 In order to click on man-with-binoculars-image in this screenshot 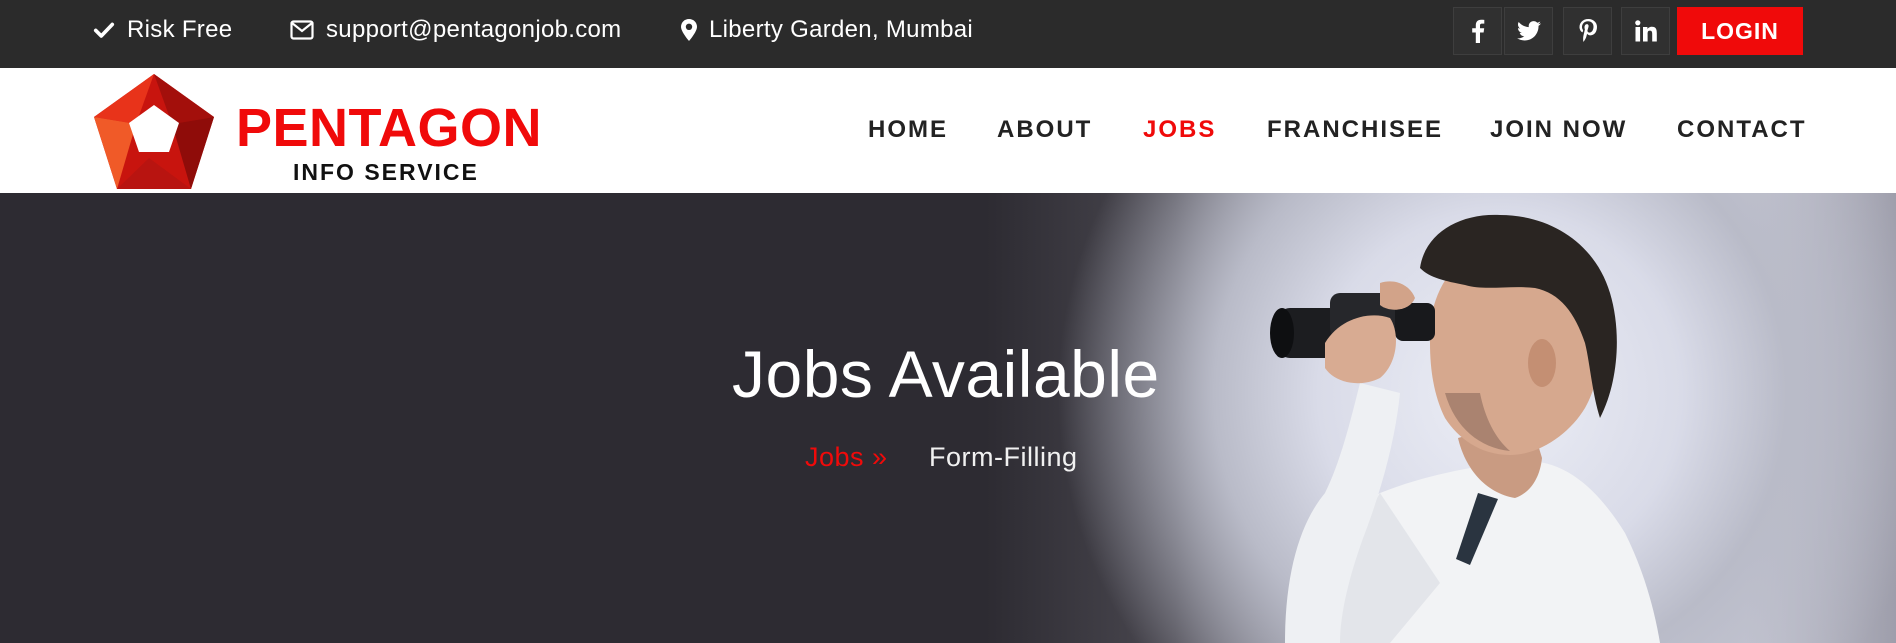, I will do `click(1465, 428)`.